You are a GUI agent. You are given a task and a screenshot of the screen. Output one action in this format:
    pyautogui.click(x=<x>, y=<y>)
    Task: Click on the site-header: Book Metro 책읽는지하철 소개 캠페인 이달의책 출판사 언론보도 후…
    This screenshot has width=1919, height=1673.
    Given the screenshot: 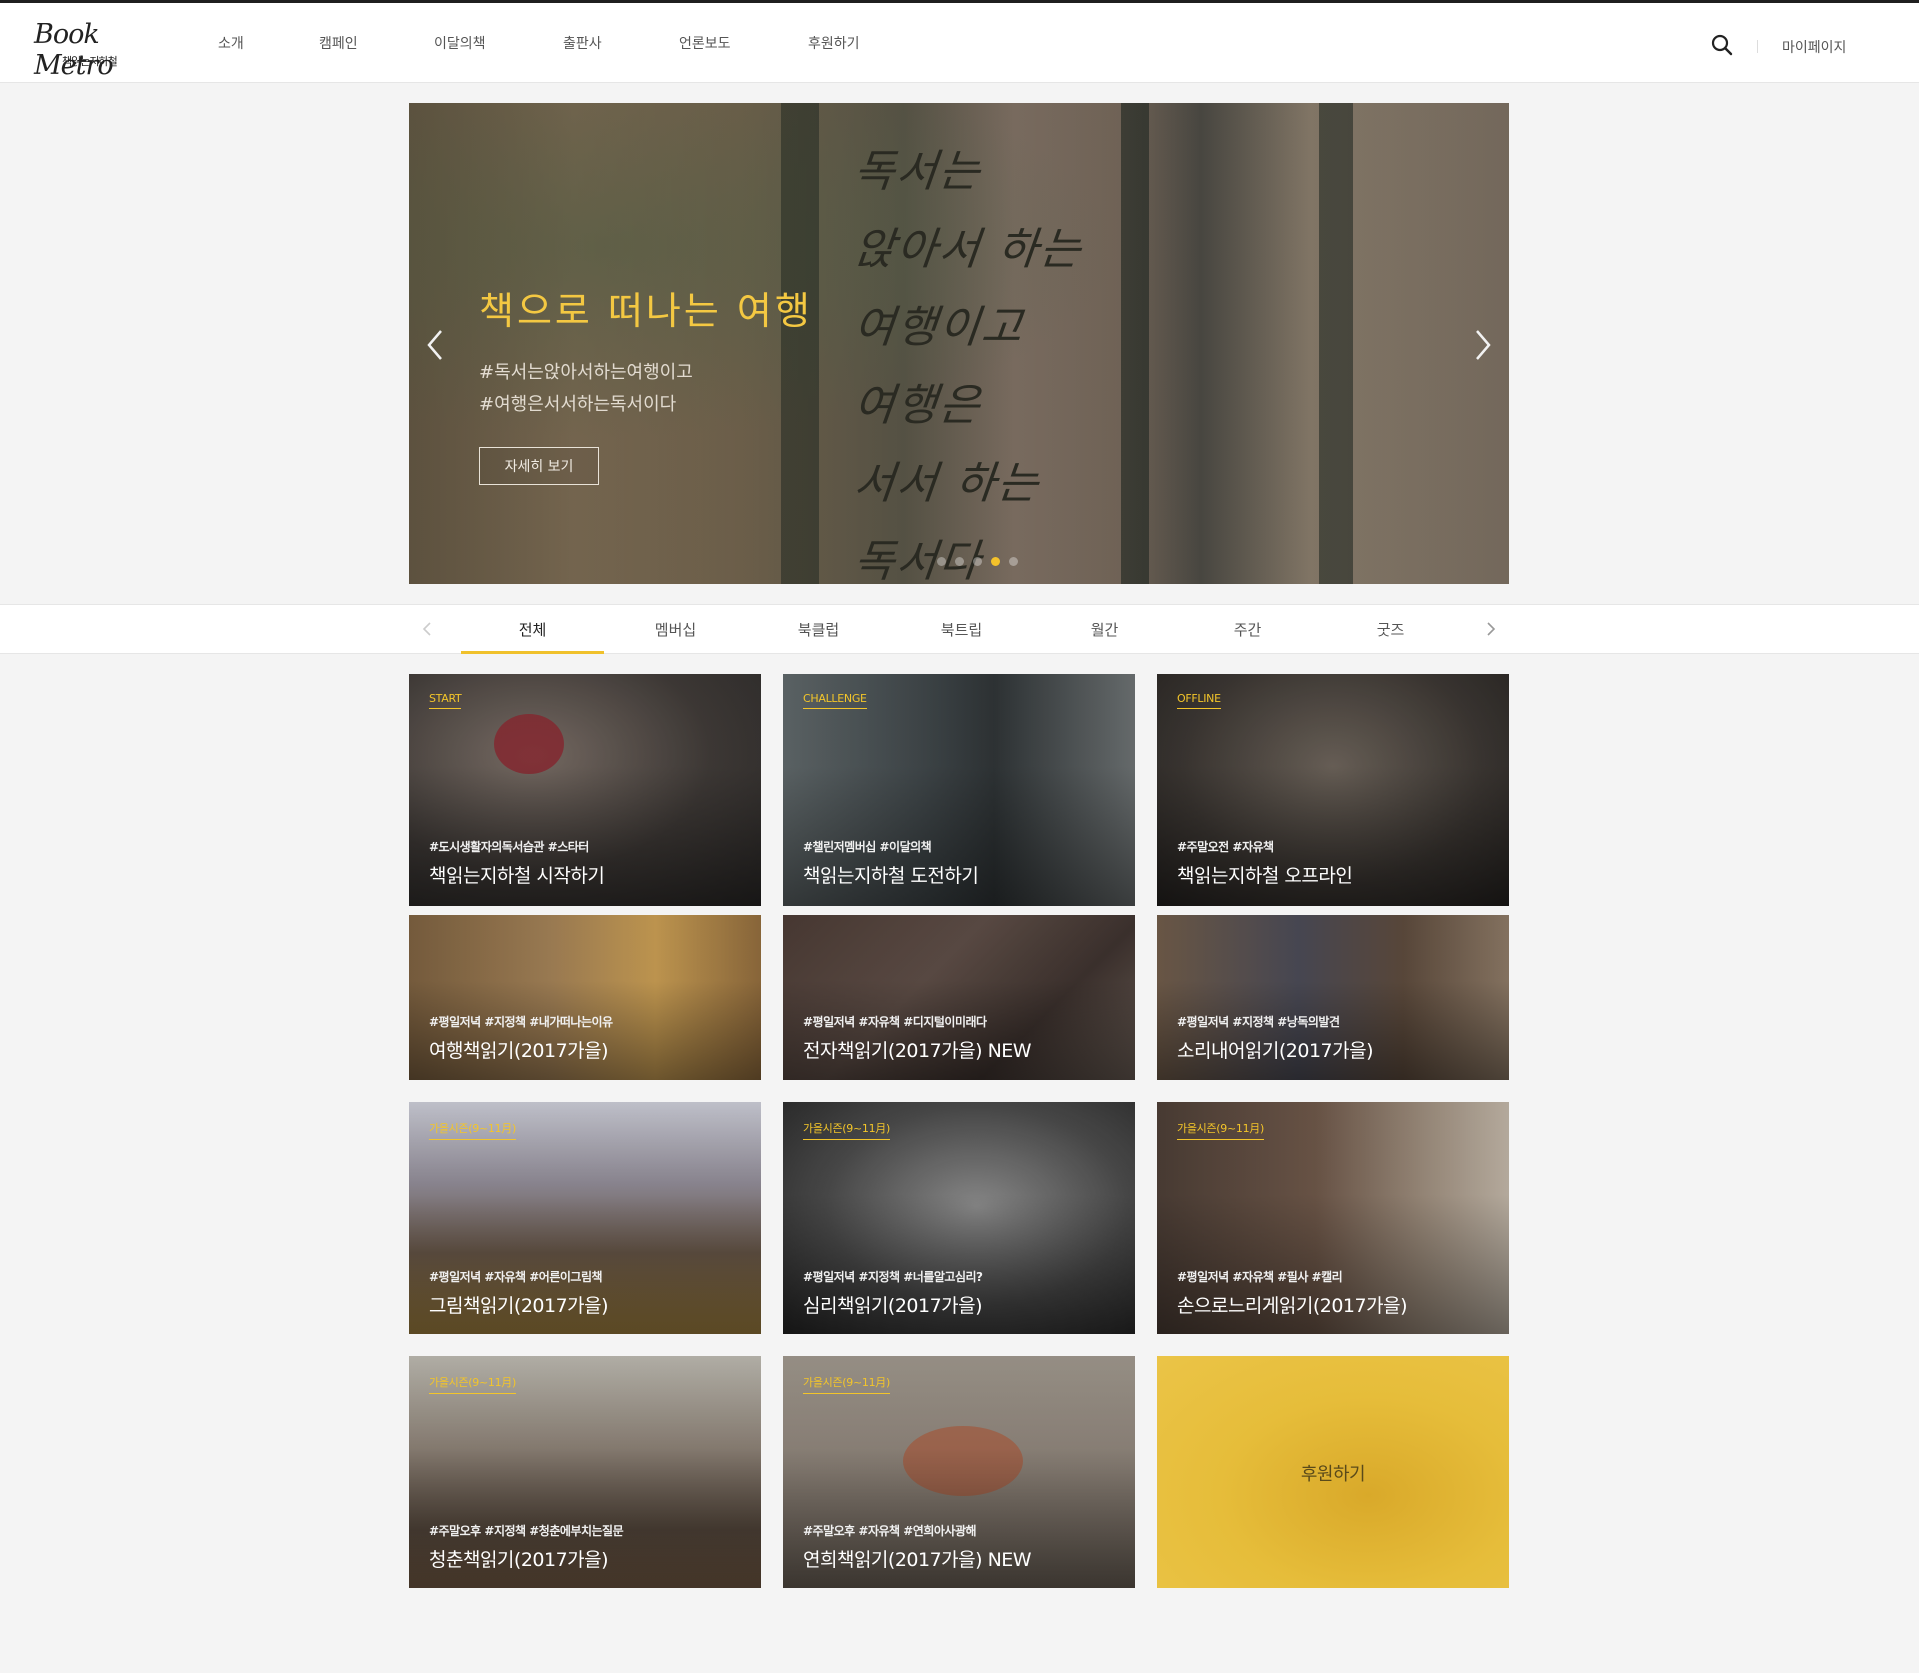 What is the action you would take?
    pyautogui.click(x=959, y=43)
    